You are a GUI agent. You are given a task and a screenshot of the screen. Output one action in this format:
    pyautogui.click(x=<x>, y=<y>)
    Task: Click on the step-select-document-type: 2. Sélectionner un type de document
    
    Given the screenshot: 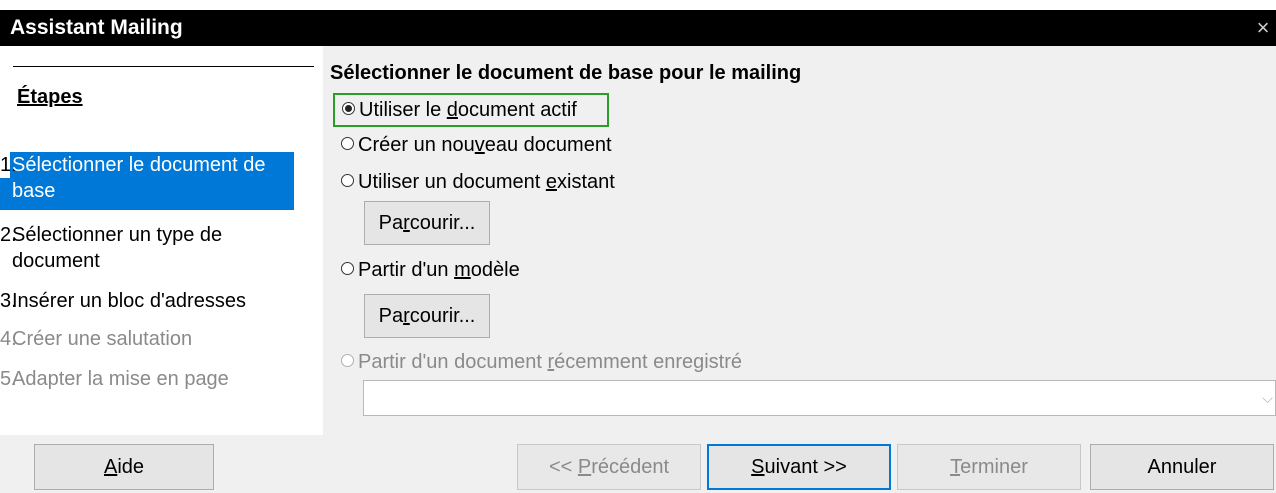 What is the action you would take?
    pyautogui.click(x=147, y=250)
    